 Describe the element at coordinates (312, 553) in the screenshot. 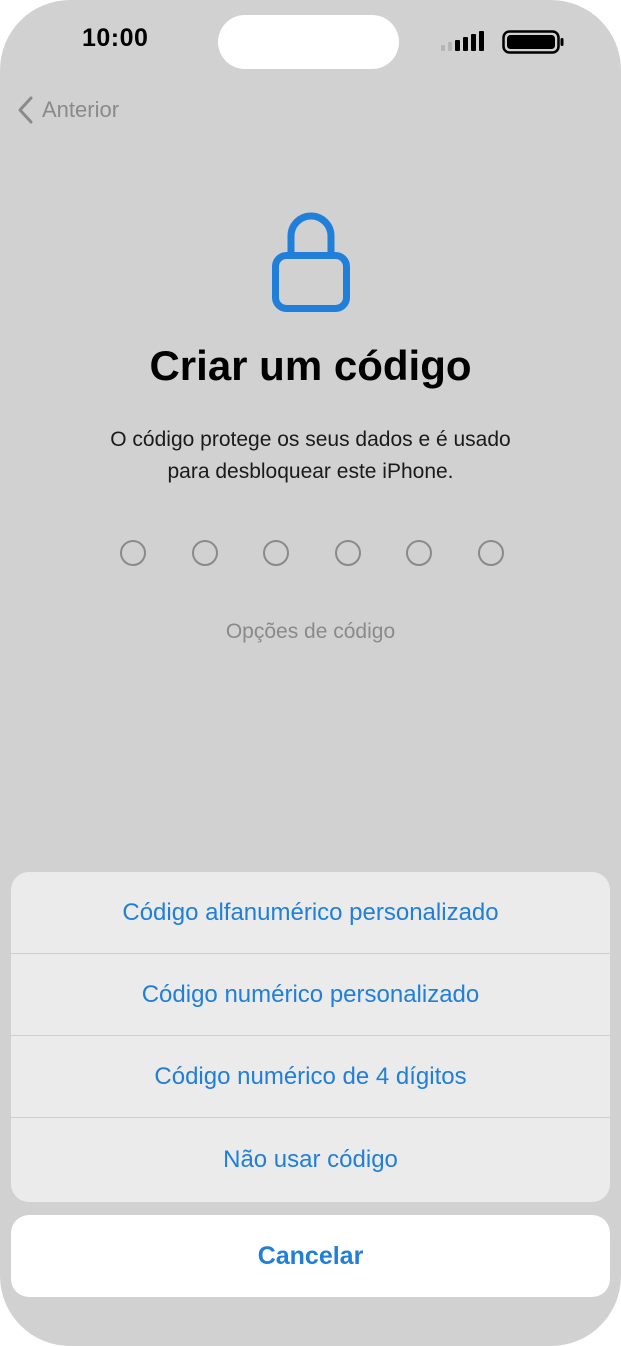

I see `passcode-dots` at that location.